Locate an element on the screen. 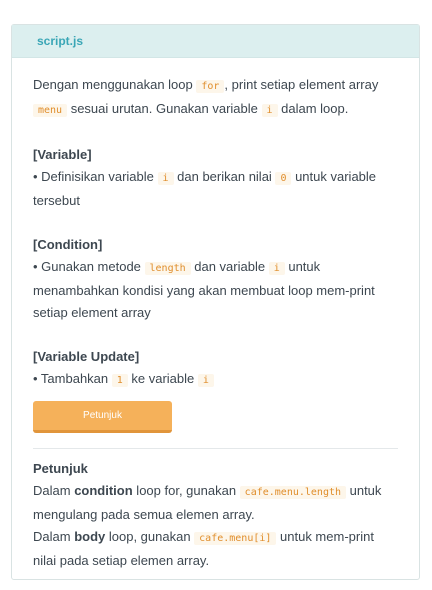 The height and width of the screenshot is (590, 432). hint-text: loop for, gunakan is located at coordinates (186, 490).